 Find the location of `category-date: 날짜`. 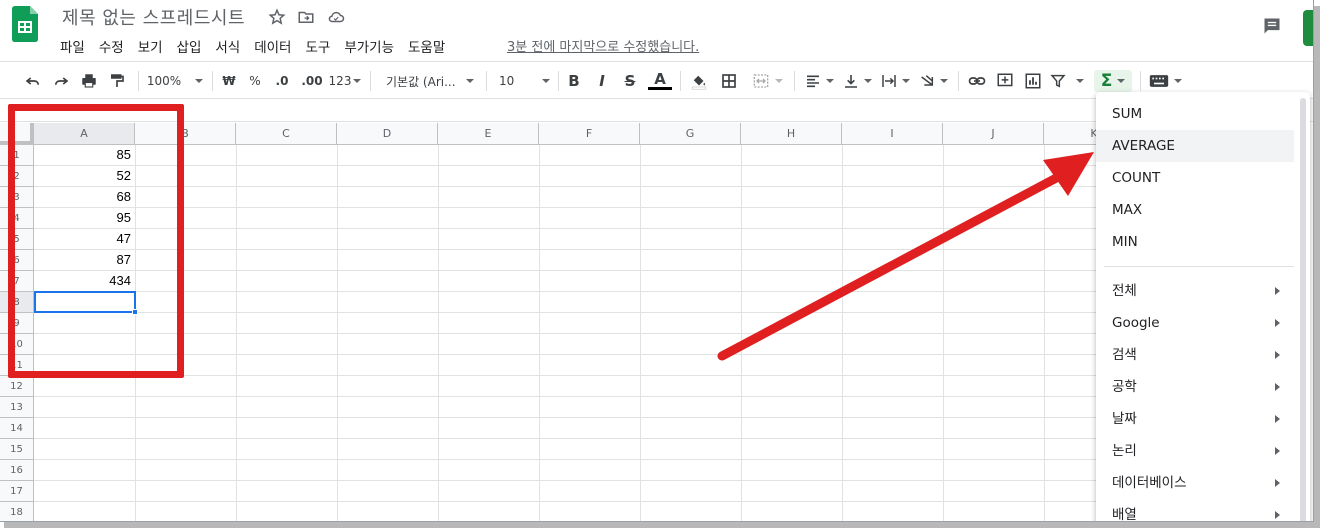

category-date: 날짜 is located at coordinates (1195, 419).